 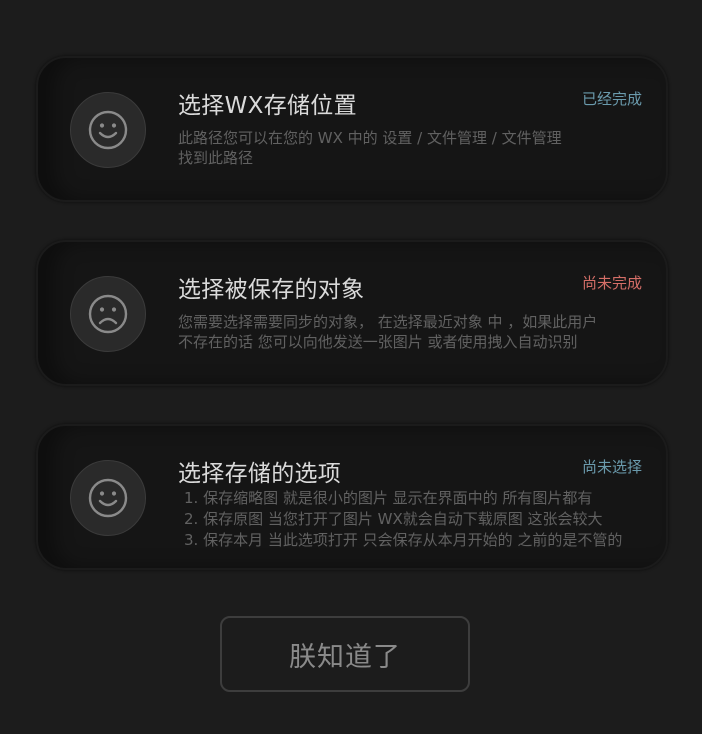 What do you see at coordinates (216, 158) in the screenshot?
I see `description-line: 找到此路径` at bounding box center [216, 158].